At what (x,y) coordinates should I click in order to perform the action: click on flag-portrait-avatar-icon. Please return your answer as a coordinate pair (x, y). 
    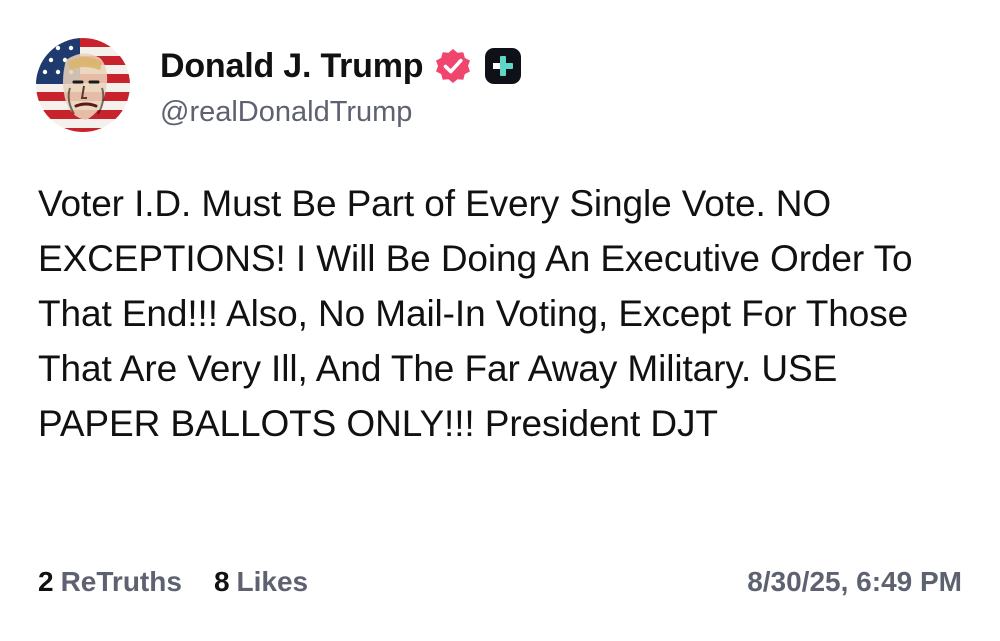
    Looking at the image, I should click on (83, 85).